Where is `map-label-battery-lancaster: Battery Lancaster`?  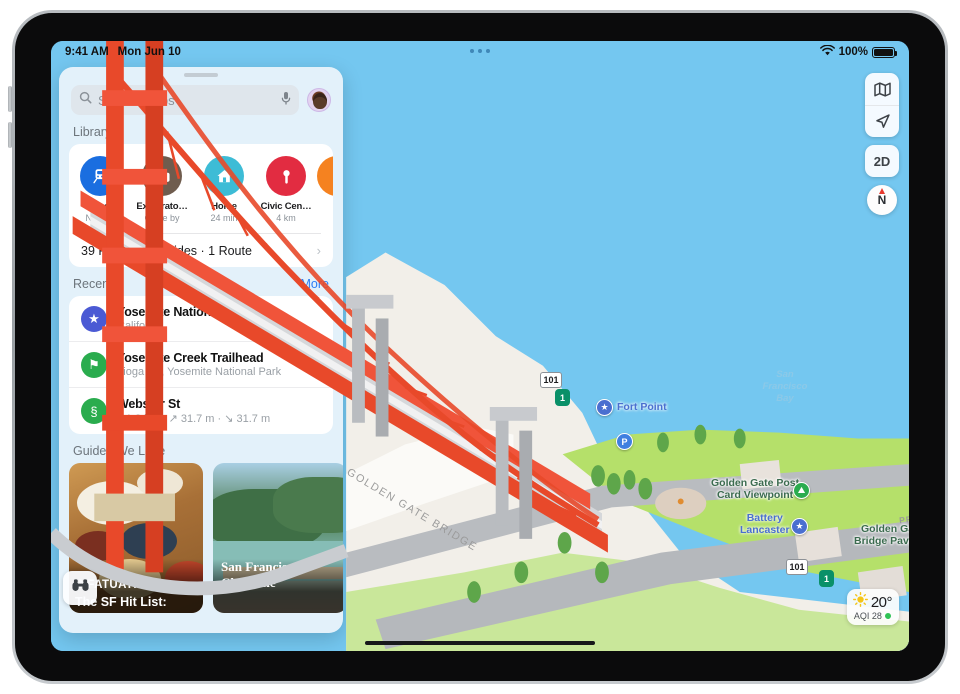 map-label-battery-lancaster: Battery Lancaster is located at coordinates (765, 524).